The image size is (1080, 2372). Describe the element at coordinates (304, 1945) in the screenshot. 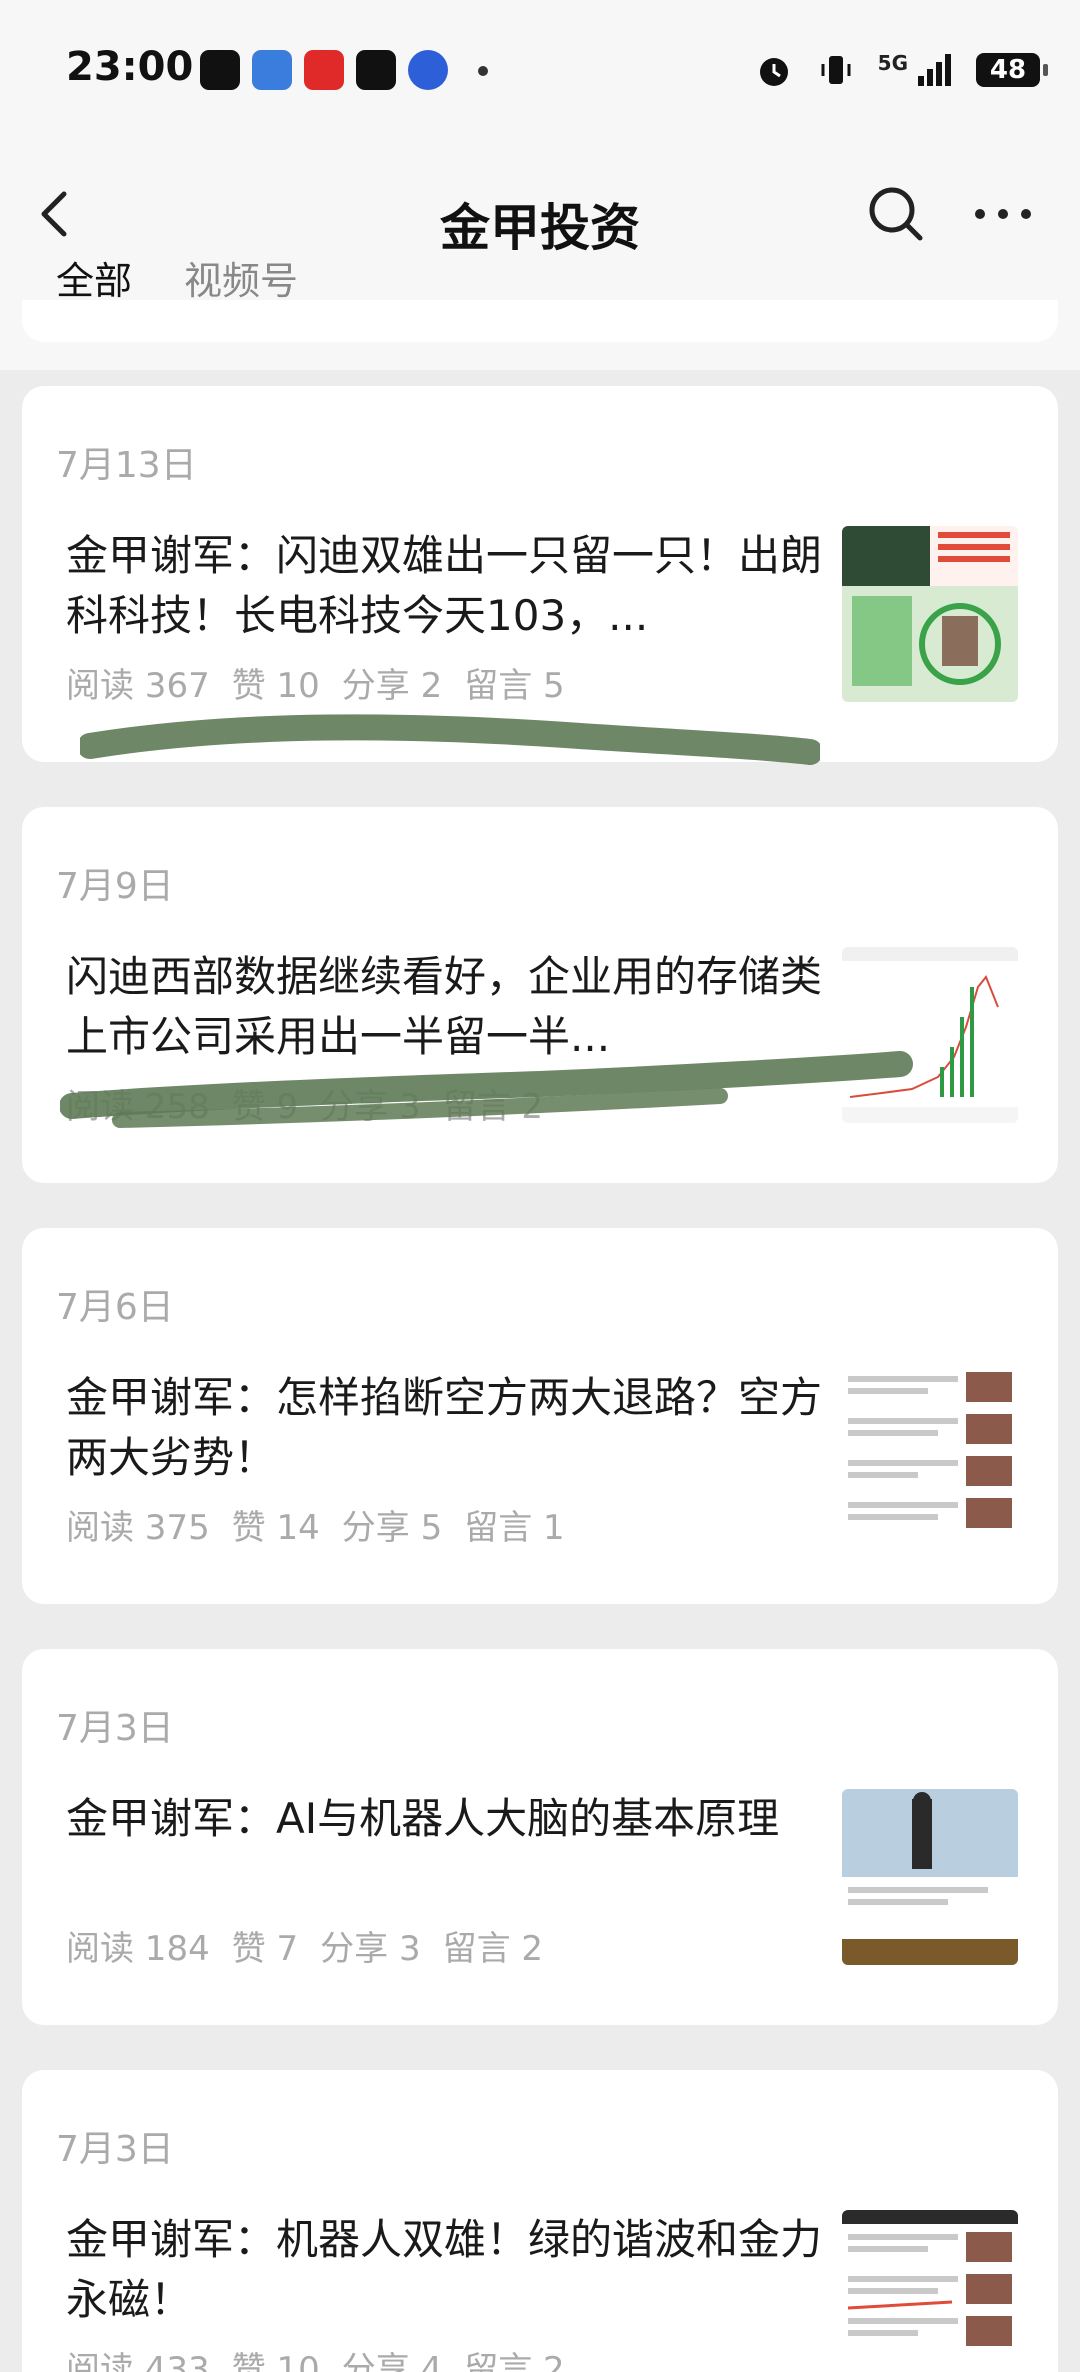

I see `article-stats: 阅读 184 赞 7 分享 3 留言 2` at that location.